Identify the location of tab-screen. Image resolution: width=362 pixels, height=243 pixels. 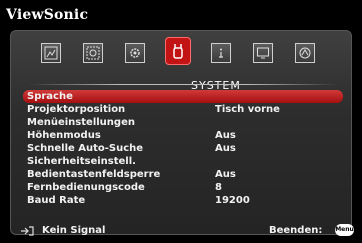
(263, 53).